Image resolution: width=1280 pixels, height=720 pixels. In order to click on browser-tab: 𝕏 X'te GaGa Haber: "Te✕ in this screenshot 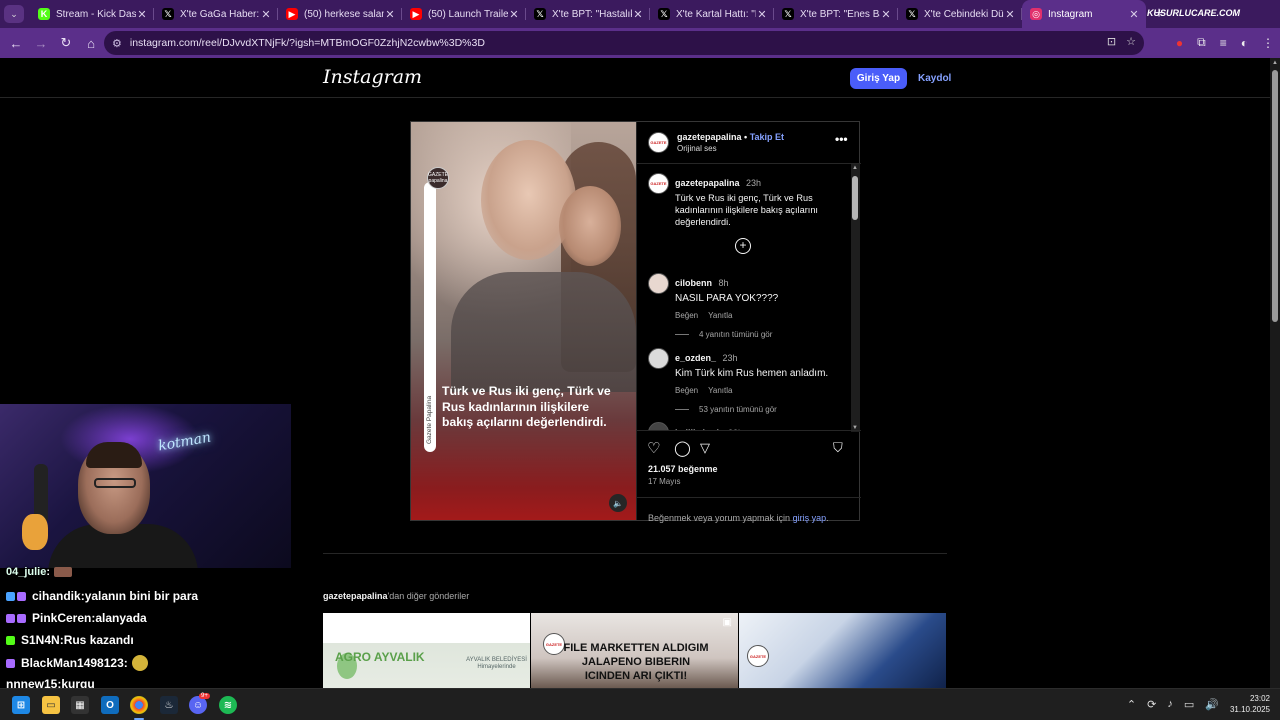, I will do `click(216, 14)`.